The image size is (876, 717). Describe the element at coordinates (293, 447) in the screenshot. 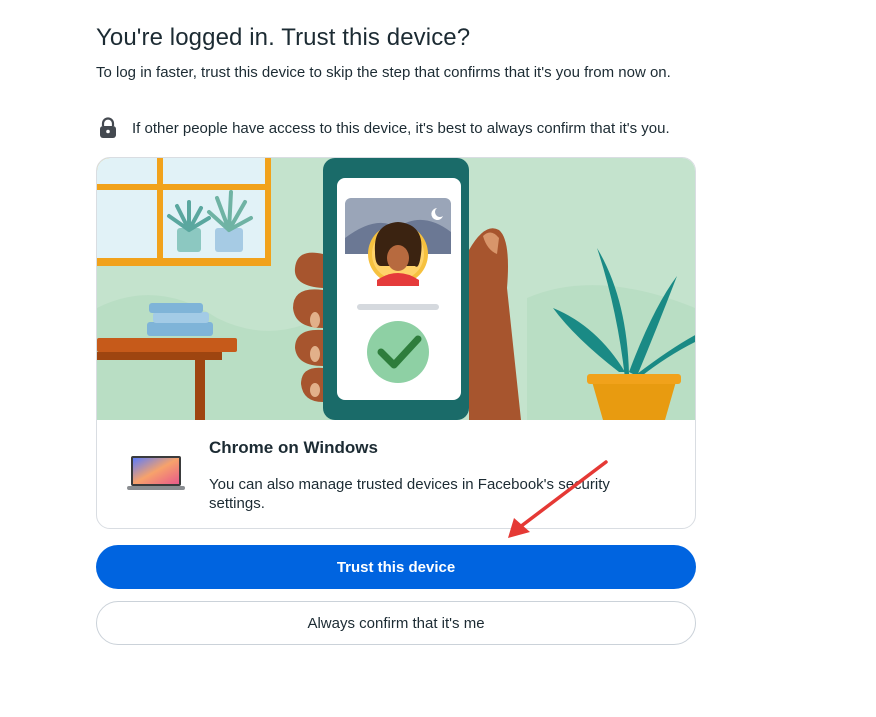

I see `device-name: Chrome on Windows` at that location.